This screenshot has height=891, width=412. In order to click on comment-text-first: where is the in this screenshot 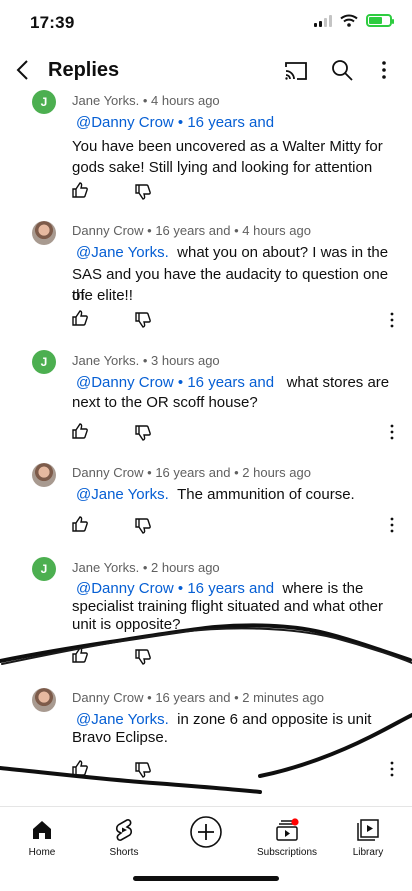, I will do `click(323, 588)`.